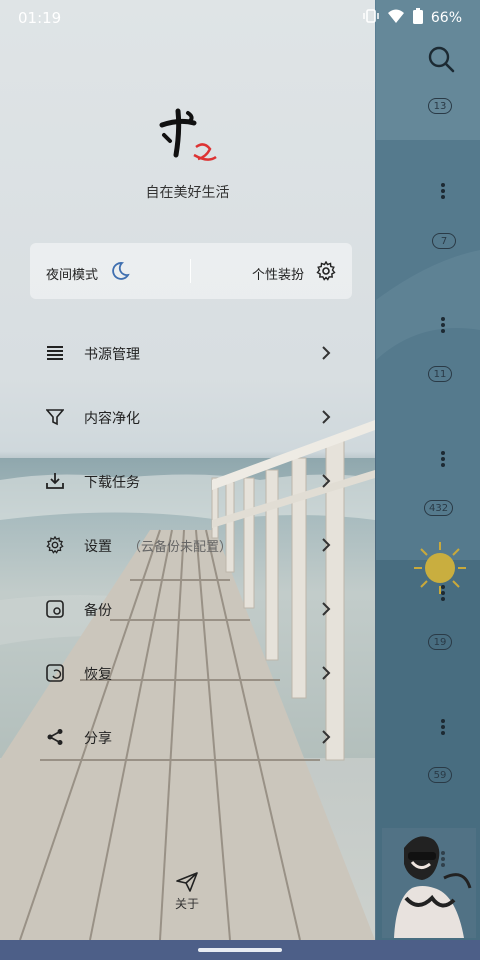 The height and width of the screenshot is (960, 480). I want to click on divider, so click(190, 271).